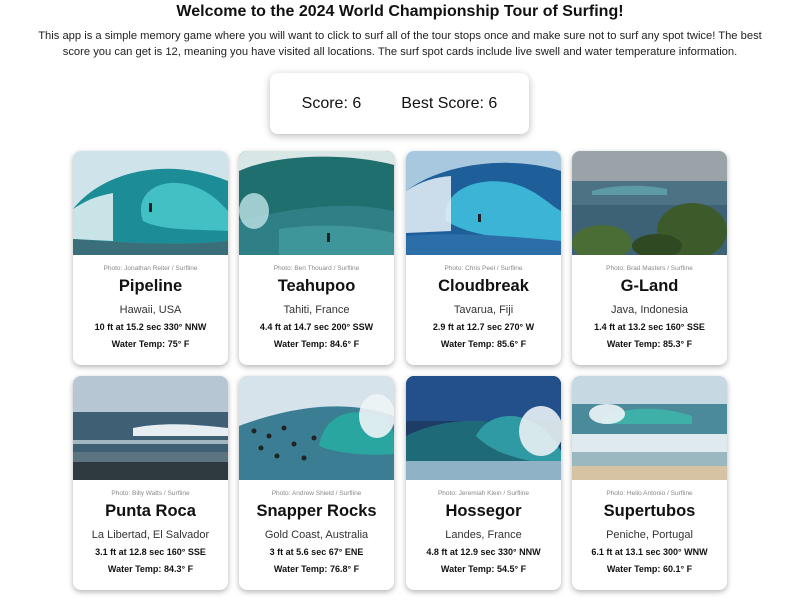  Describe the element at coordinates (150, 310) in the screenshot. I see `spot-location: Hawaii, USA` at that location.